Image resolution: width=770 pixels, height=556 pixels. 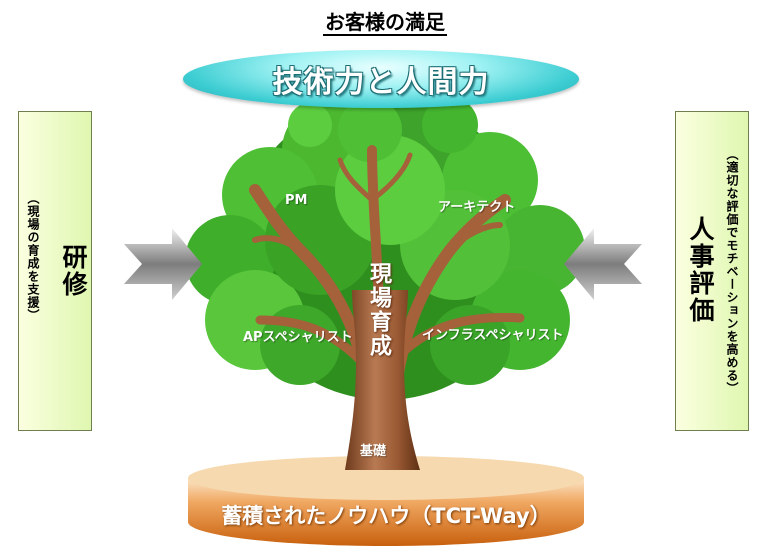 I want to click on foundation-label: 基礎, so click(x=373, y=451).